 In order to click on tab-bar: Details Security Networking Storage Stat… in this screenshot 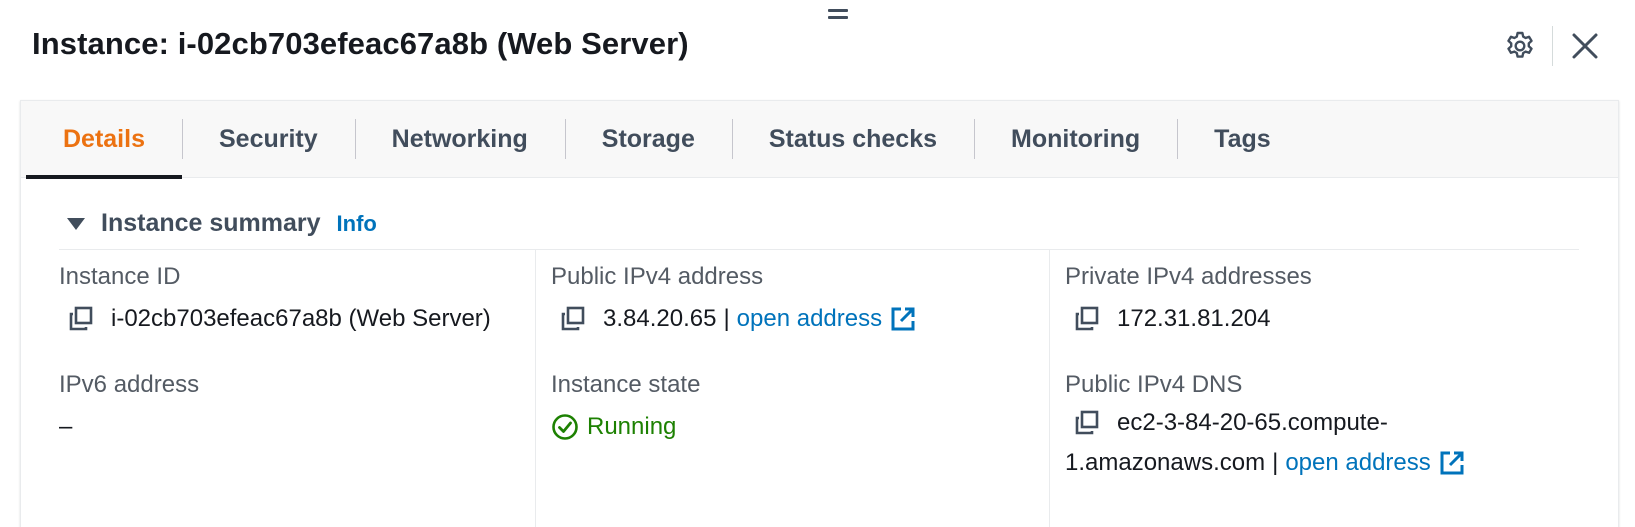, I will do `click(819, 140)`.